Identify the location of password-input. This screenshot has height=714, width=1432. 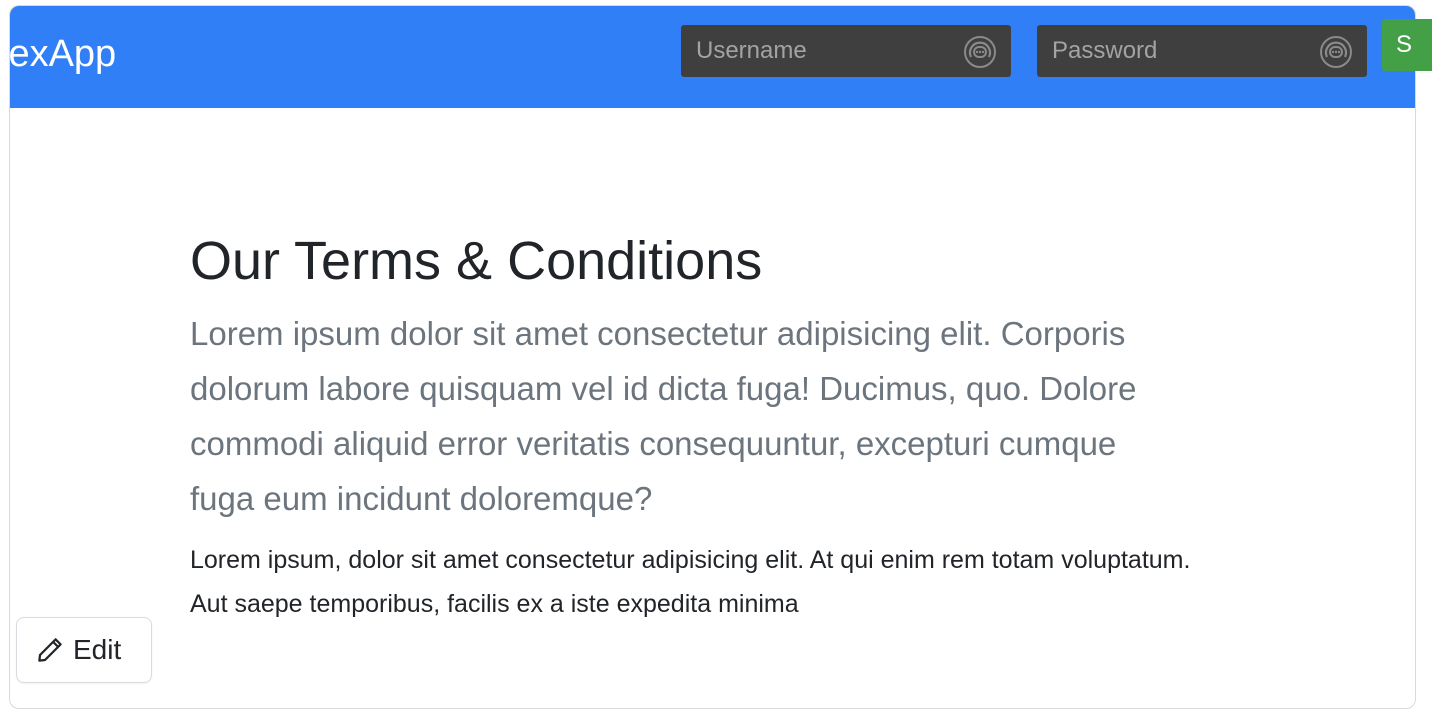
(1172, 51).